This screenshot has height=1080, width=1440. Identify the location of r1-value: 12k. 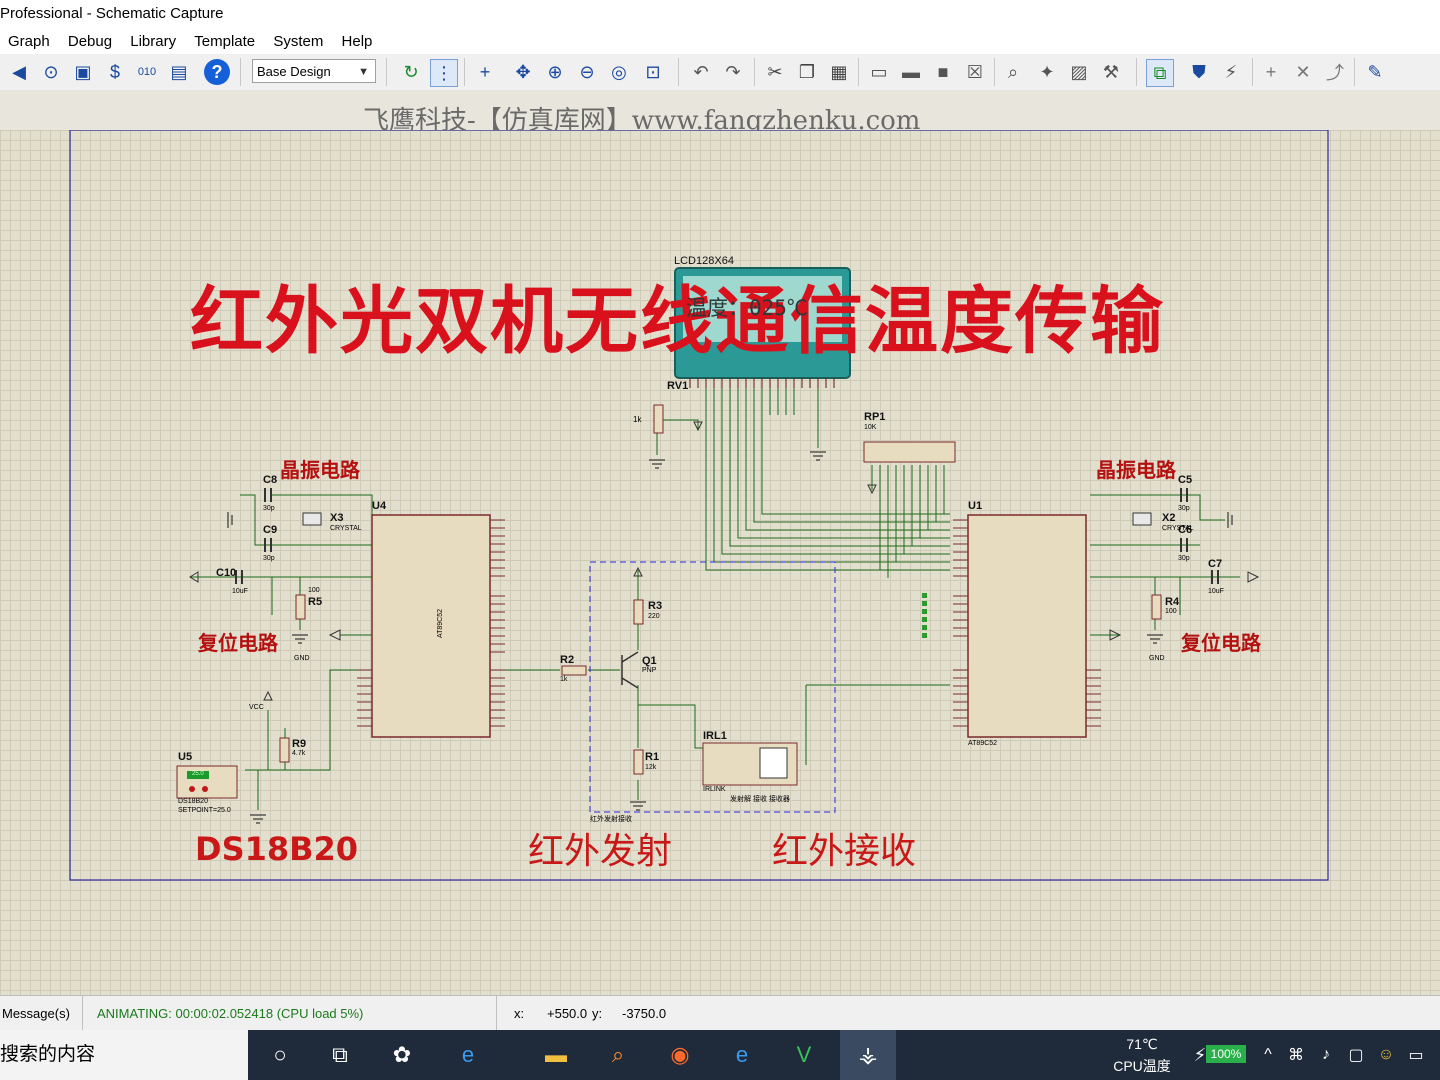
(651, 767).